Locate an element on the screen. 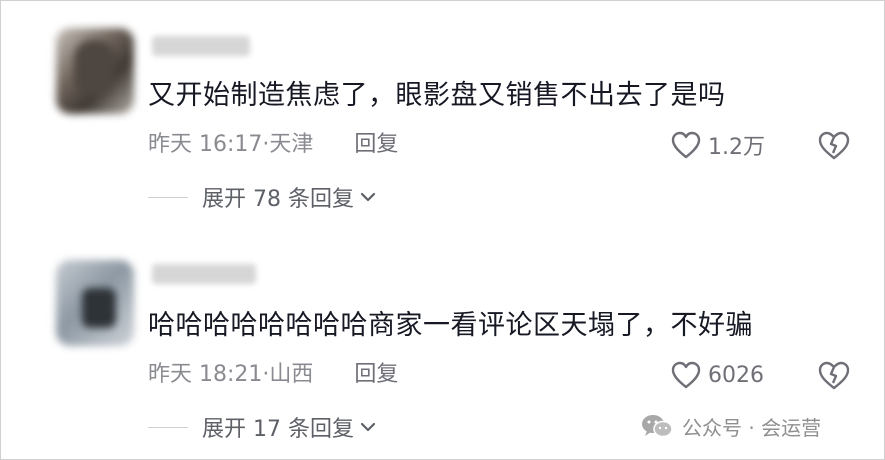 This screenshot has width=885, height=460. expand-replies-label: 展开 78 条回复 is located at coordinates (278, 199).